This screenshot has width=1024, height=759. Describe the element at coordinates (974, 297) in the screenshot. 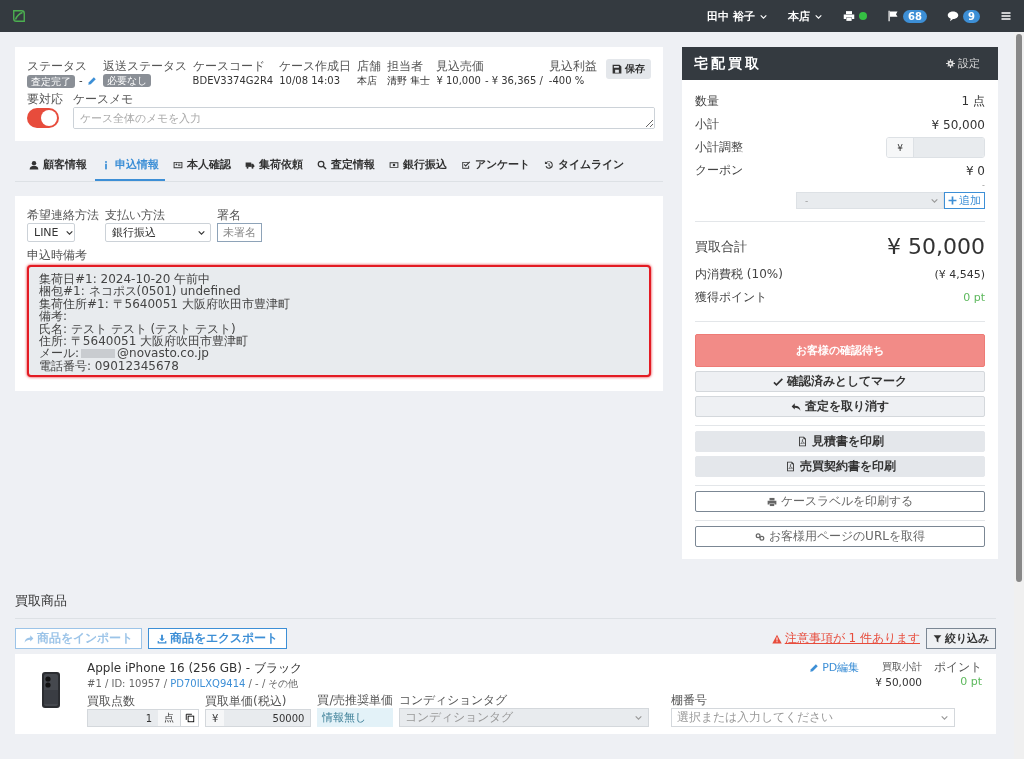

I see `row-value: 0 pt` at that location.